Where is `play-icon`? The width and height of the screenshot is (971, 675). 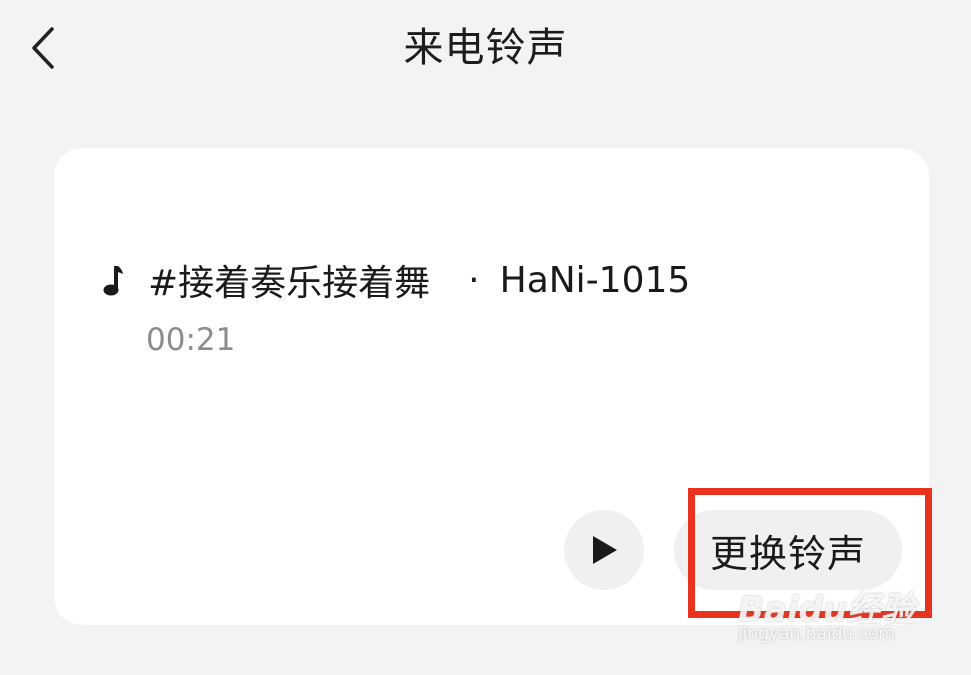 play-icon is located at coordinates (605, 550).